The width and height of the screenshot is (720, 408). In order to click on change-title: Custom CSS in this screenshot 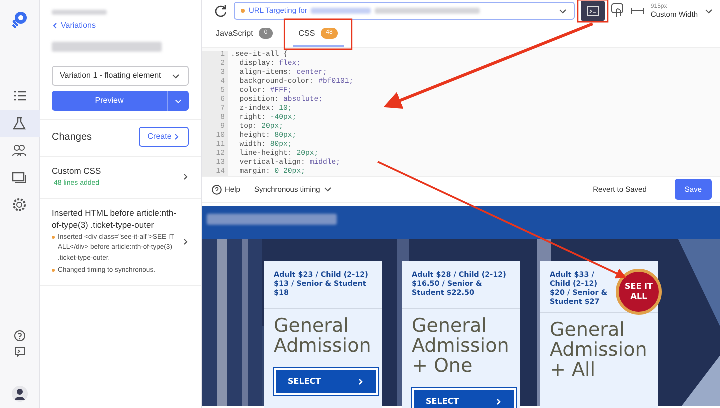, I will do `click(77, 171)`.